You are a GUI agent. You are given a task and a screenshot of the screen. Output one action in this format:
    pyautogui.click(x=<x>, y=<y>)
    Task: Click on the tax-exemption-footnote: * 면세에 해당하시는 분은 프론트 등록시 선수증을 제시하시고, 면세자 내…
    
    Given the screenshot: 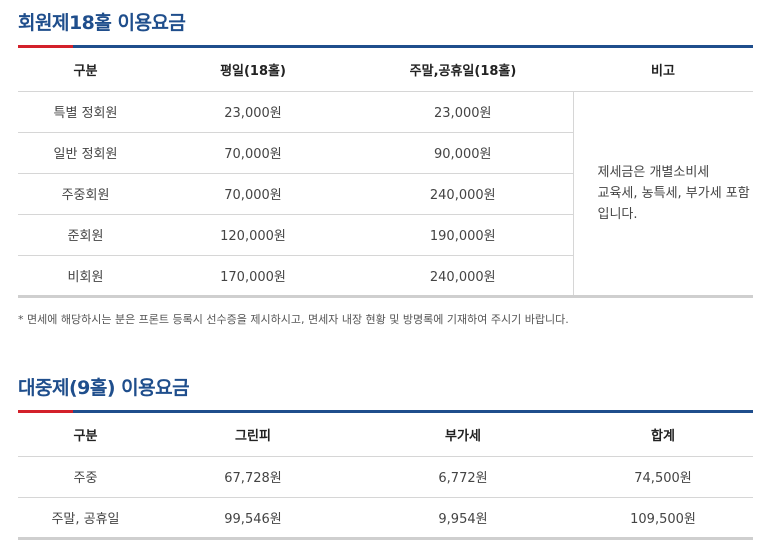 What is the action you would take?
    pyautogui.click(x=293, y=319)
    